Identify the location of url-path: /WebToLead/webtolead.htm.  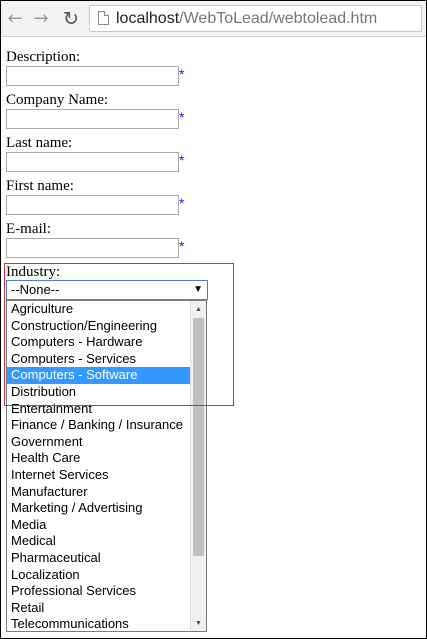
(278, 18).